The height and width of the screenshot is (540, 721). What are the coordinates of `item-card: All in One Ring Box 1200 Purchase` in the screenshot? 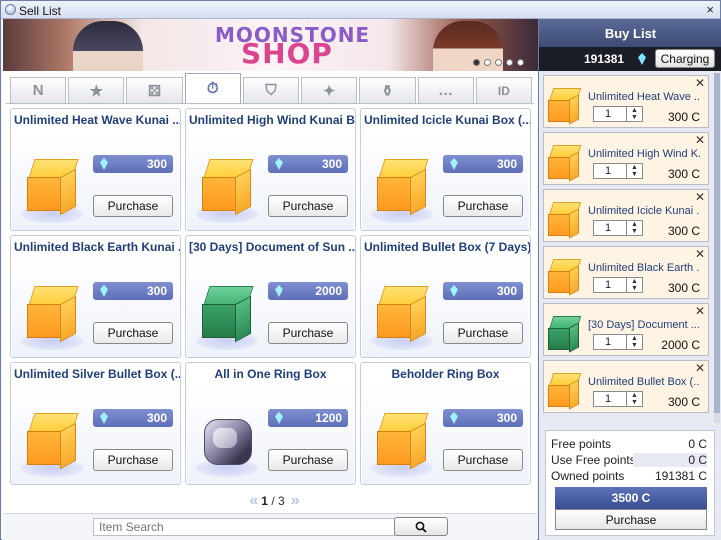 It's located at (270, 423).